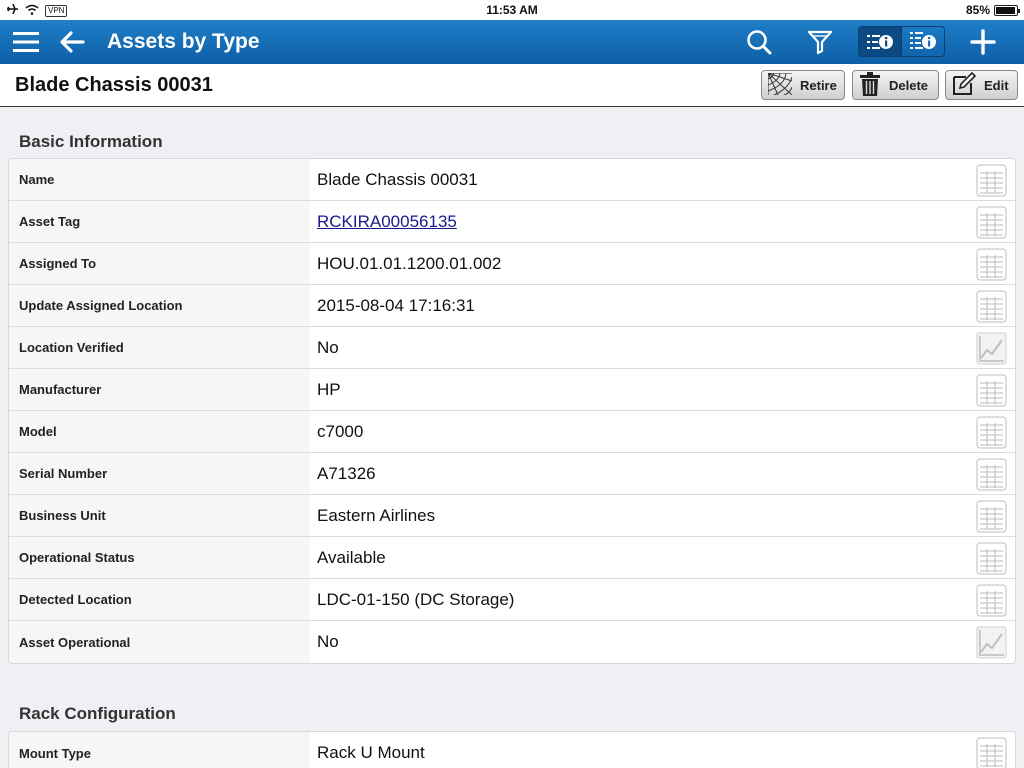 This screenshot has height=768, width=1024. I want to click on battery-icon, so click(1007, 10).